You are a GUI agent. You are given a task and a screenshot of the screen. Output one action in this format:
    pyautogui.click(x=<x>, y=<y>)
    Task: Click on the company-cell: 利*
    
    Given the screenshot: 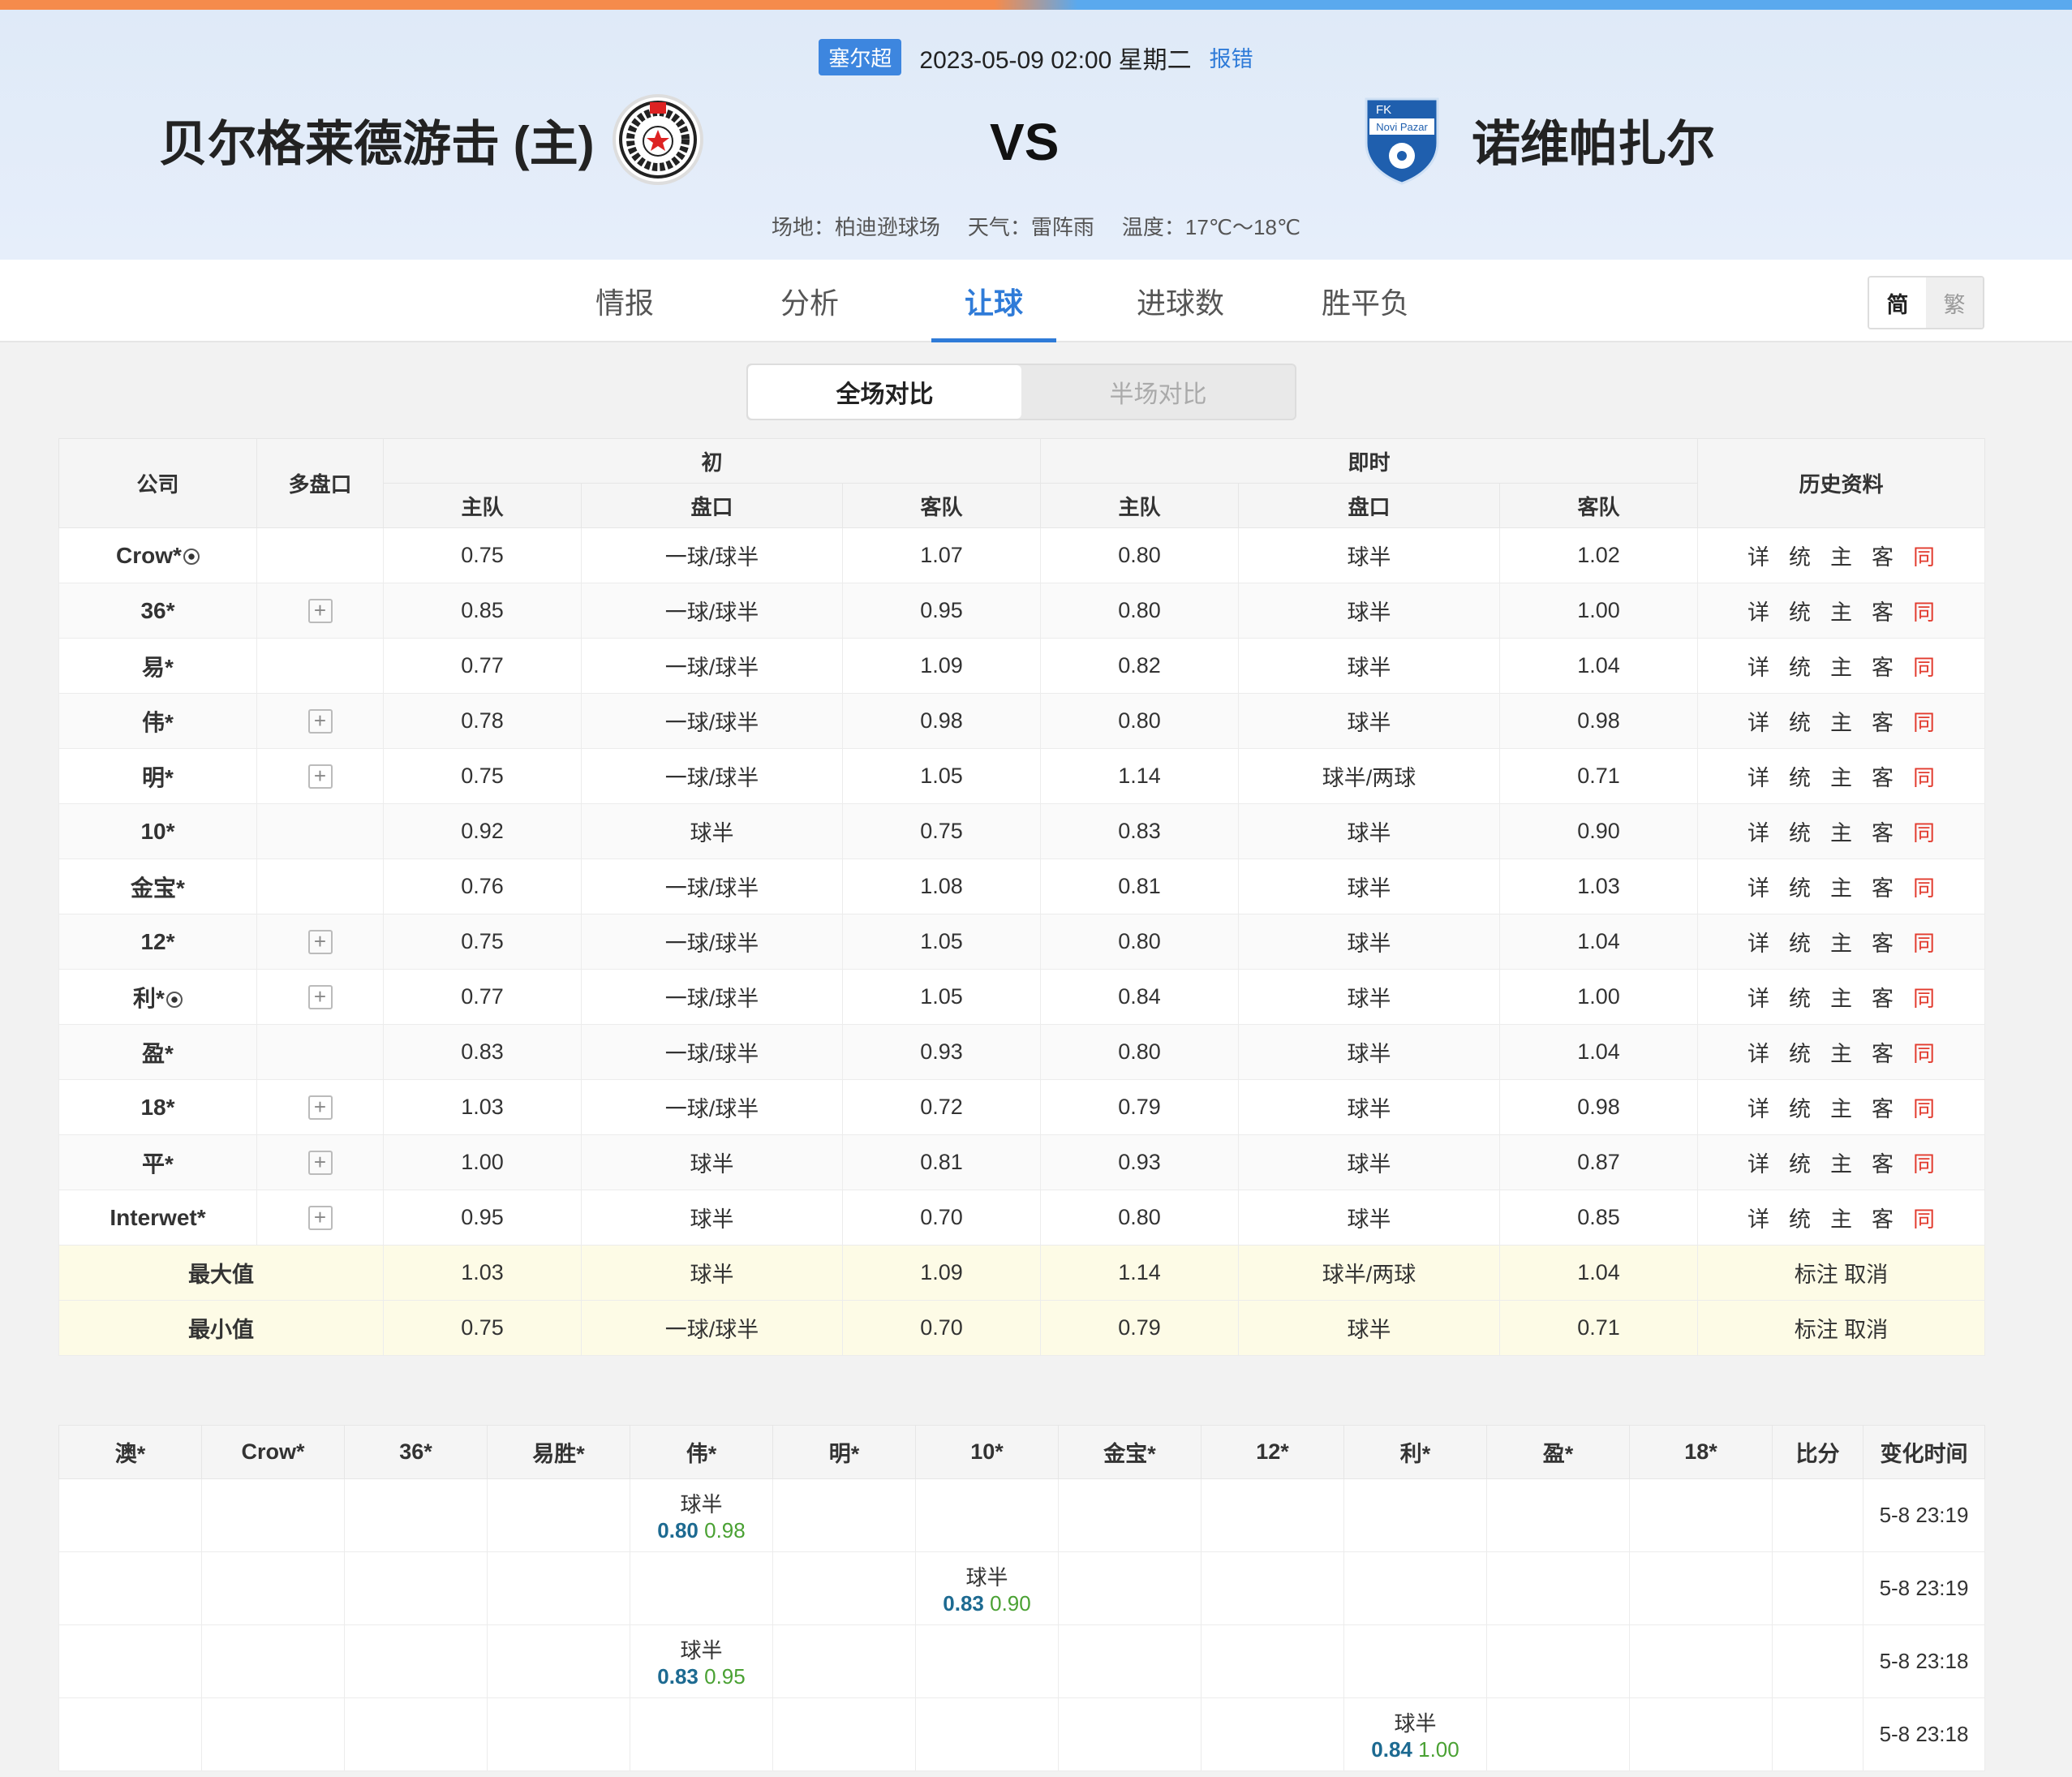 What is the action you would take?
    pyautogui.click(x=157, y=997)
    